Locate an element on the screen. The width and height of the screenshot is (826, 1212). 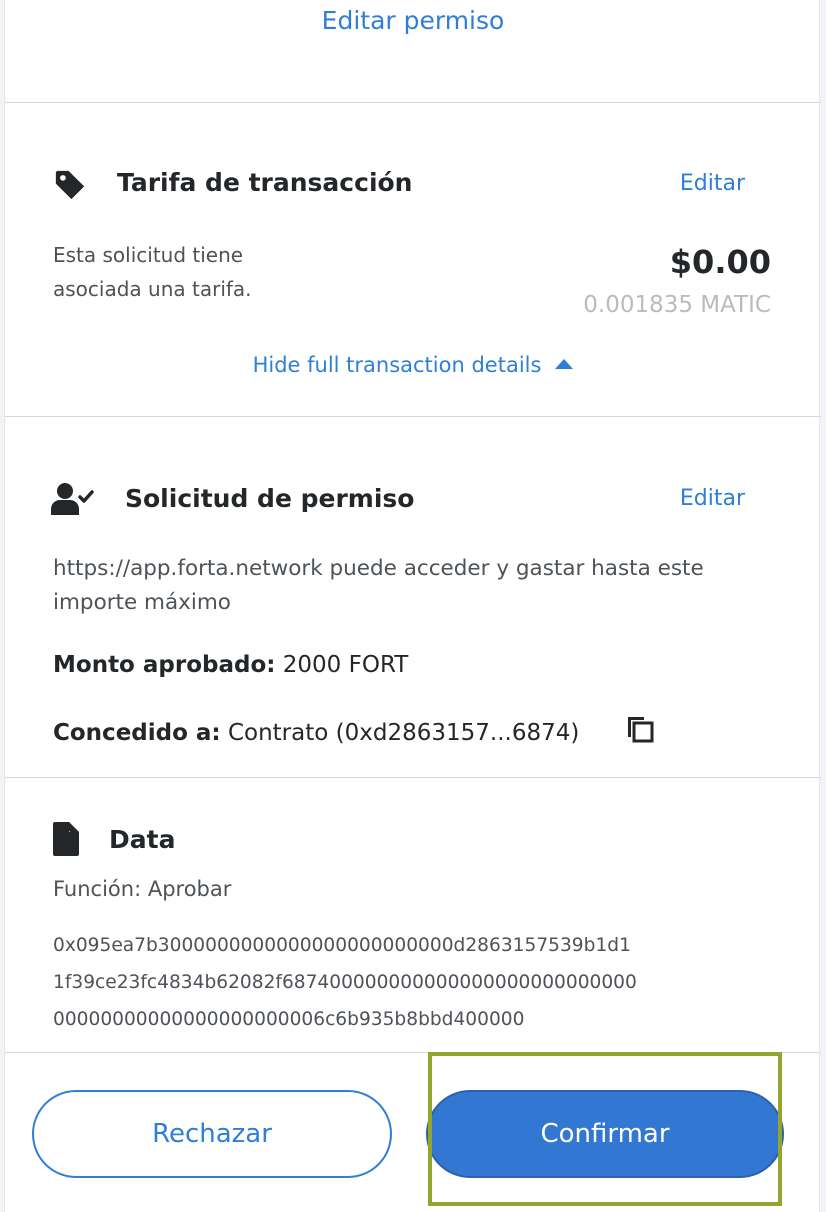
user-check-icon is located at coordinates (73, 499).